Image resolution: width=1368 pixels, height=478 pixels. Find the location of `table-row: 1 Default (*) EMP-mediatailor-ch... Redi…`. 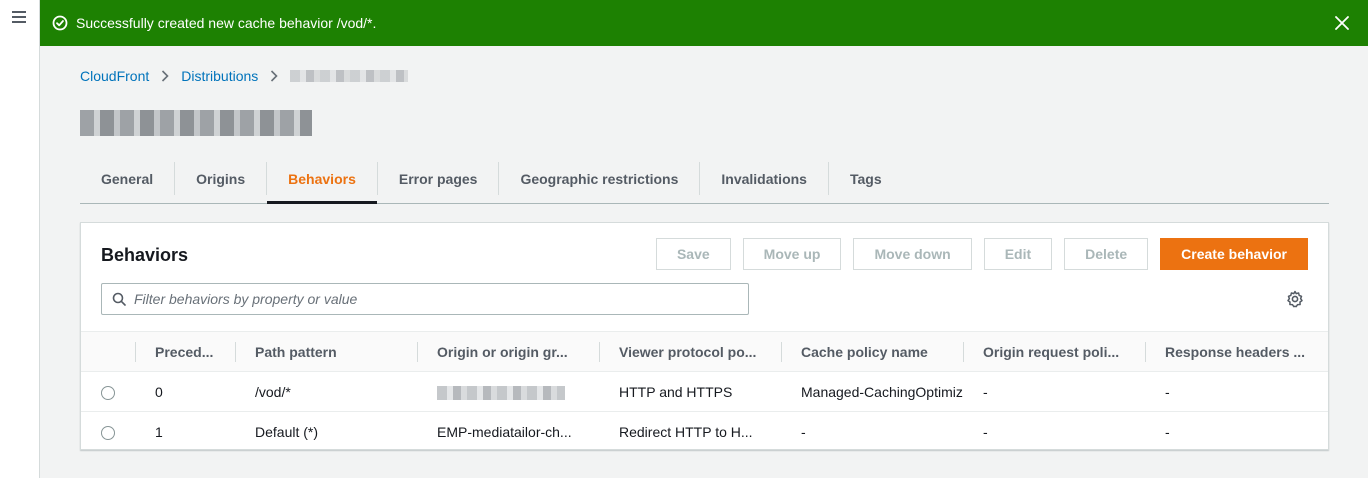

table-row: 1 Default (*) EMP-mediatailor-ch... Redi… is located at coordinates (704, 432).